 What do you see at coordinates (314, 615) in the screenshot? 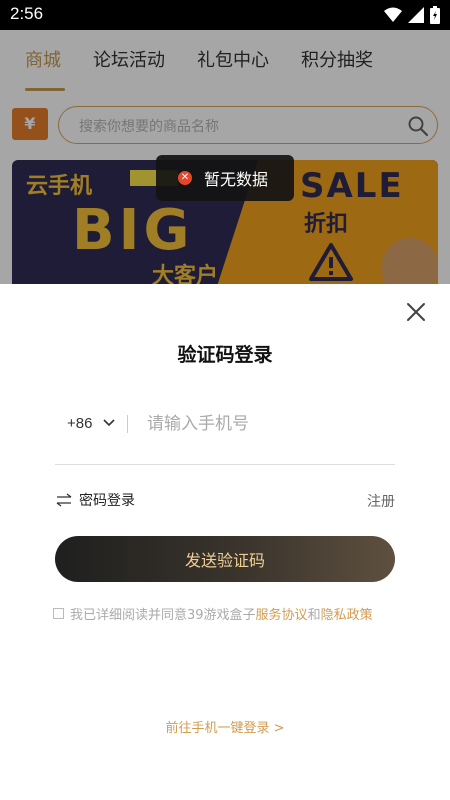
I see `agreement-and: 和` at bounding box center [314, 615].